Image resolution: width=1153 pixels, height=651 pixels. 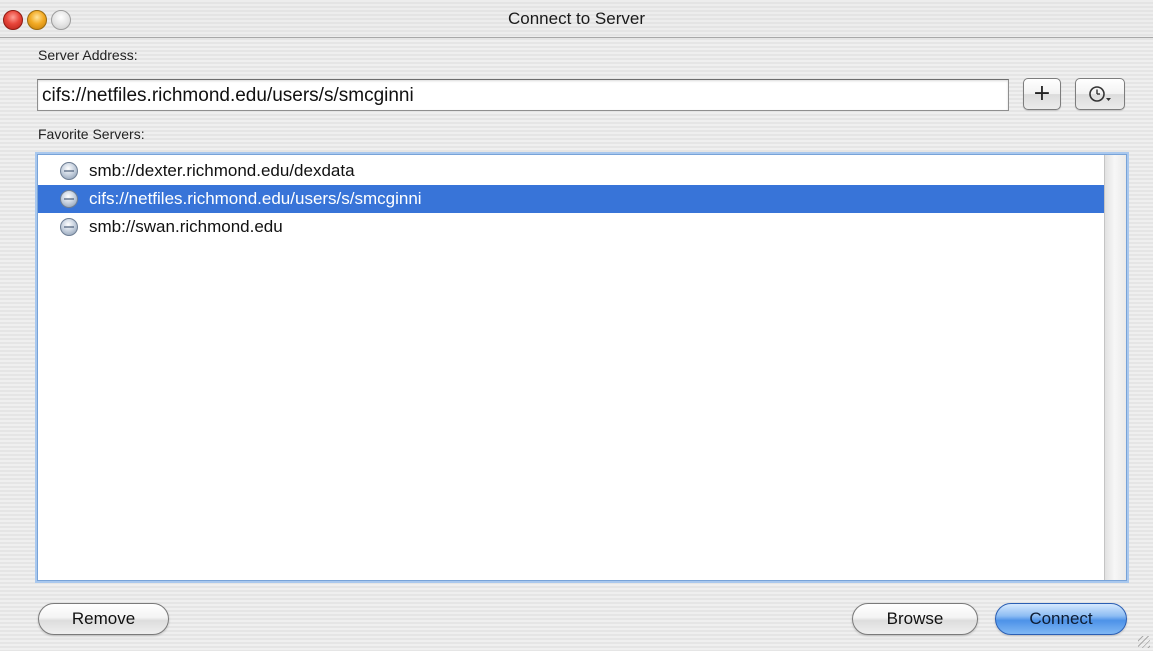 I want to click on connect-button: Connect, so click(x=1061, y=619).